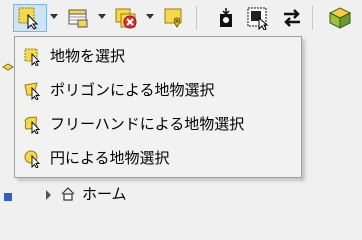  Describe the element at coordinates (33, 125) in the screenshot. I see `select-freehand-icon` at that location.